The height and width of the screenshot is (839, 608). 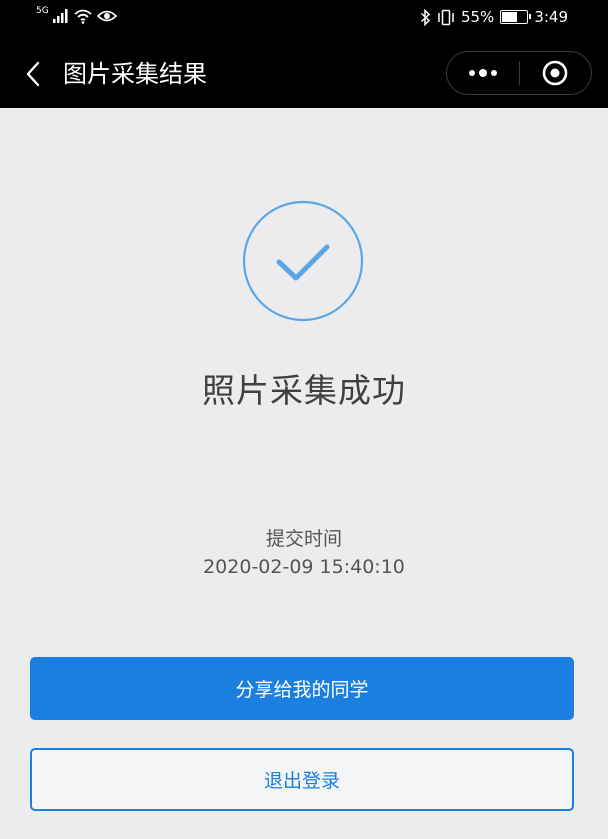 What do you see at coordinates (60, 16) in the screenshot?
I see `signal-icon` at bounding box center [60, 16].